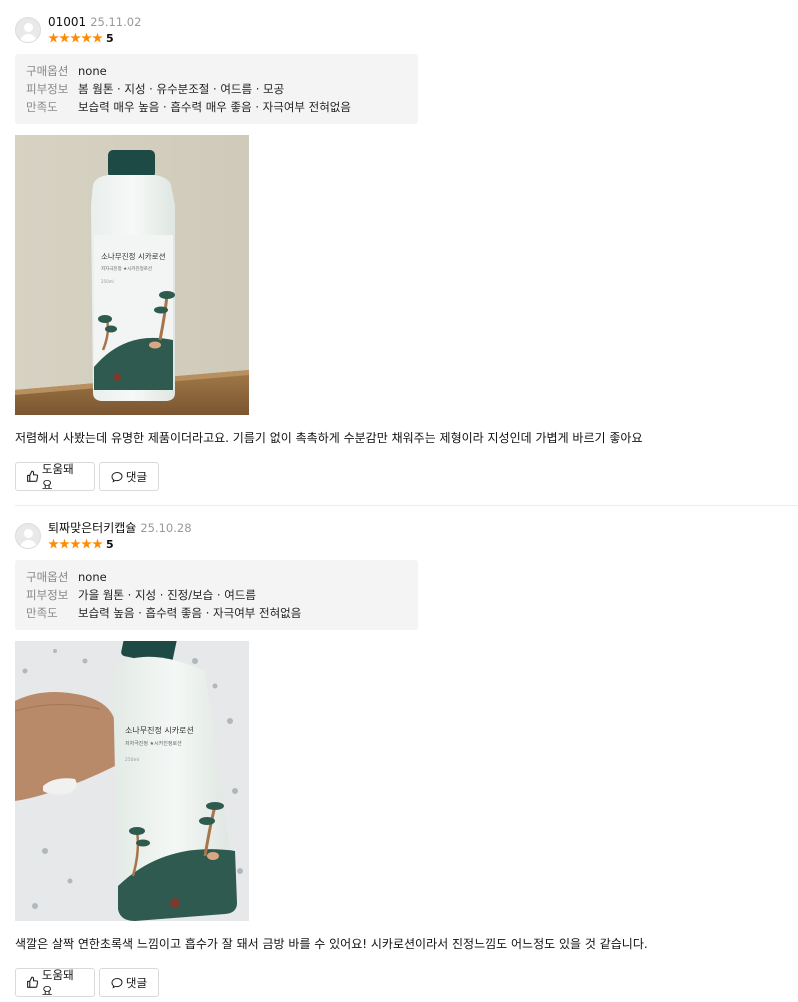  I want to click on review-divider, so click(406, 505).